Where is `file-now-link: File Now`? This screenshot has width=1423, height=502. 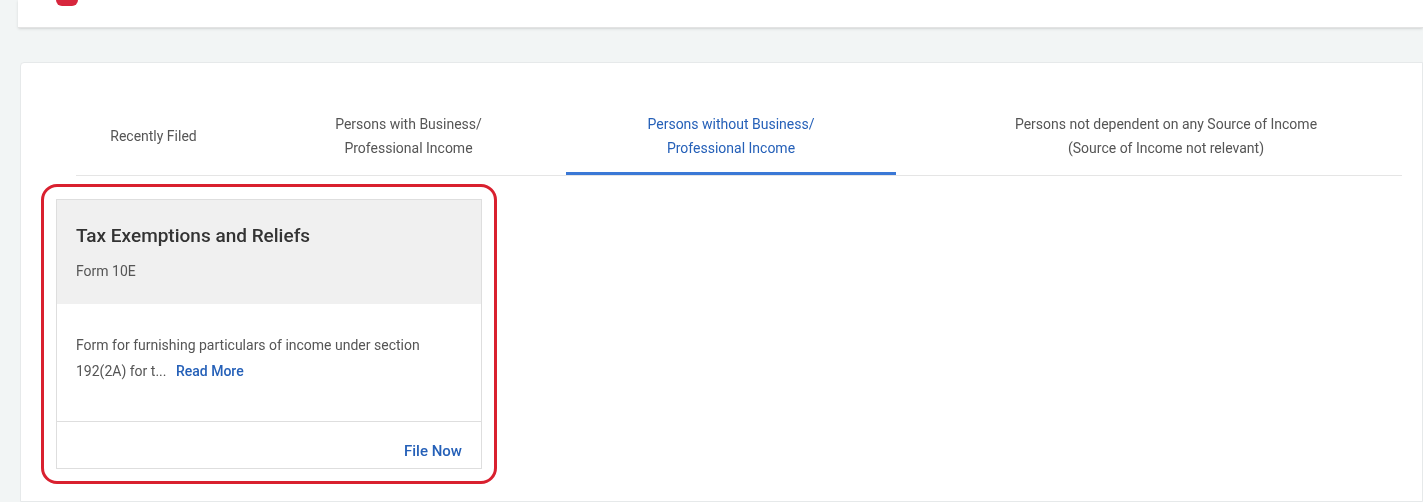
file-now-link: File Now is located at coordinates (433, 451).